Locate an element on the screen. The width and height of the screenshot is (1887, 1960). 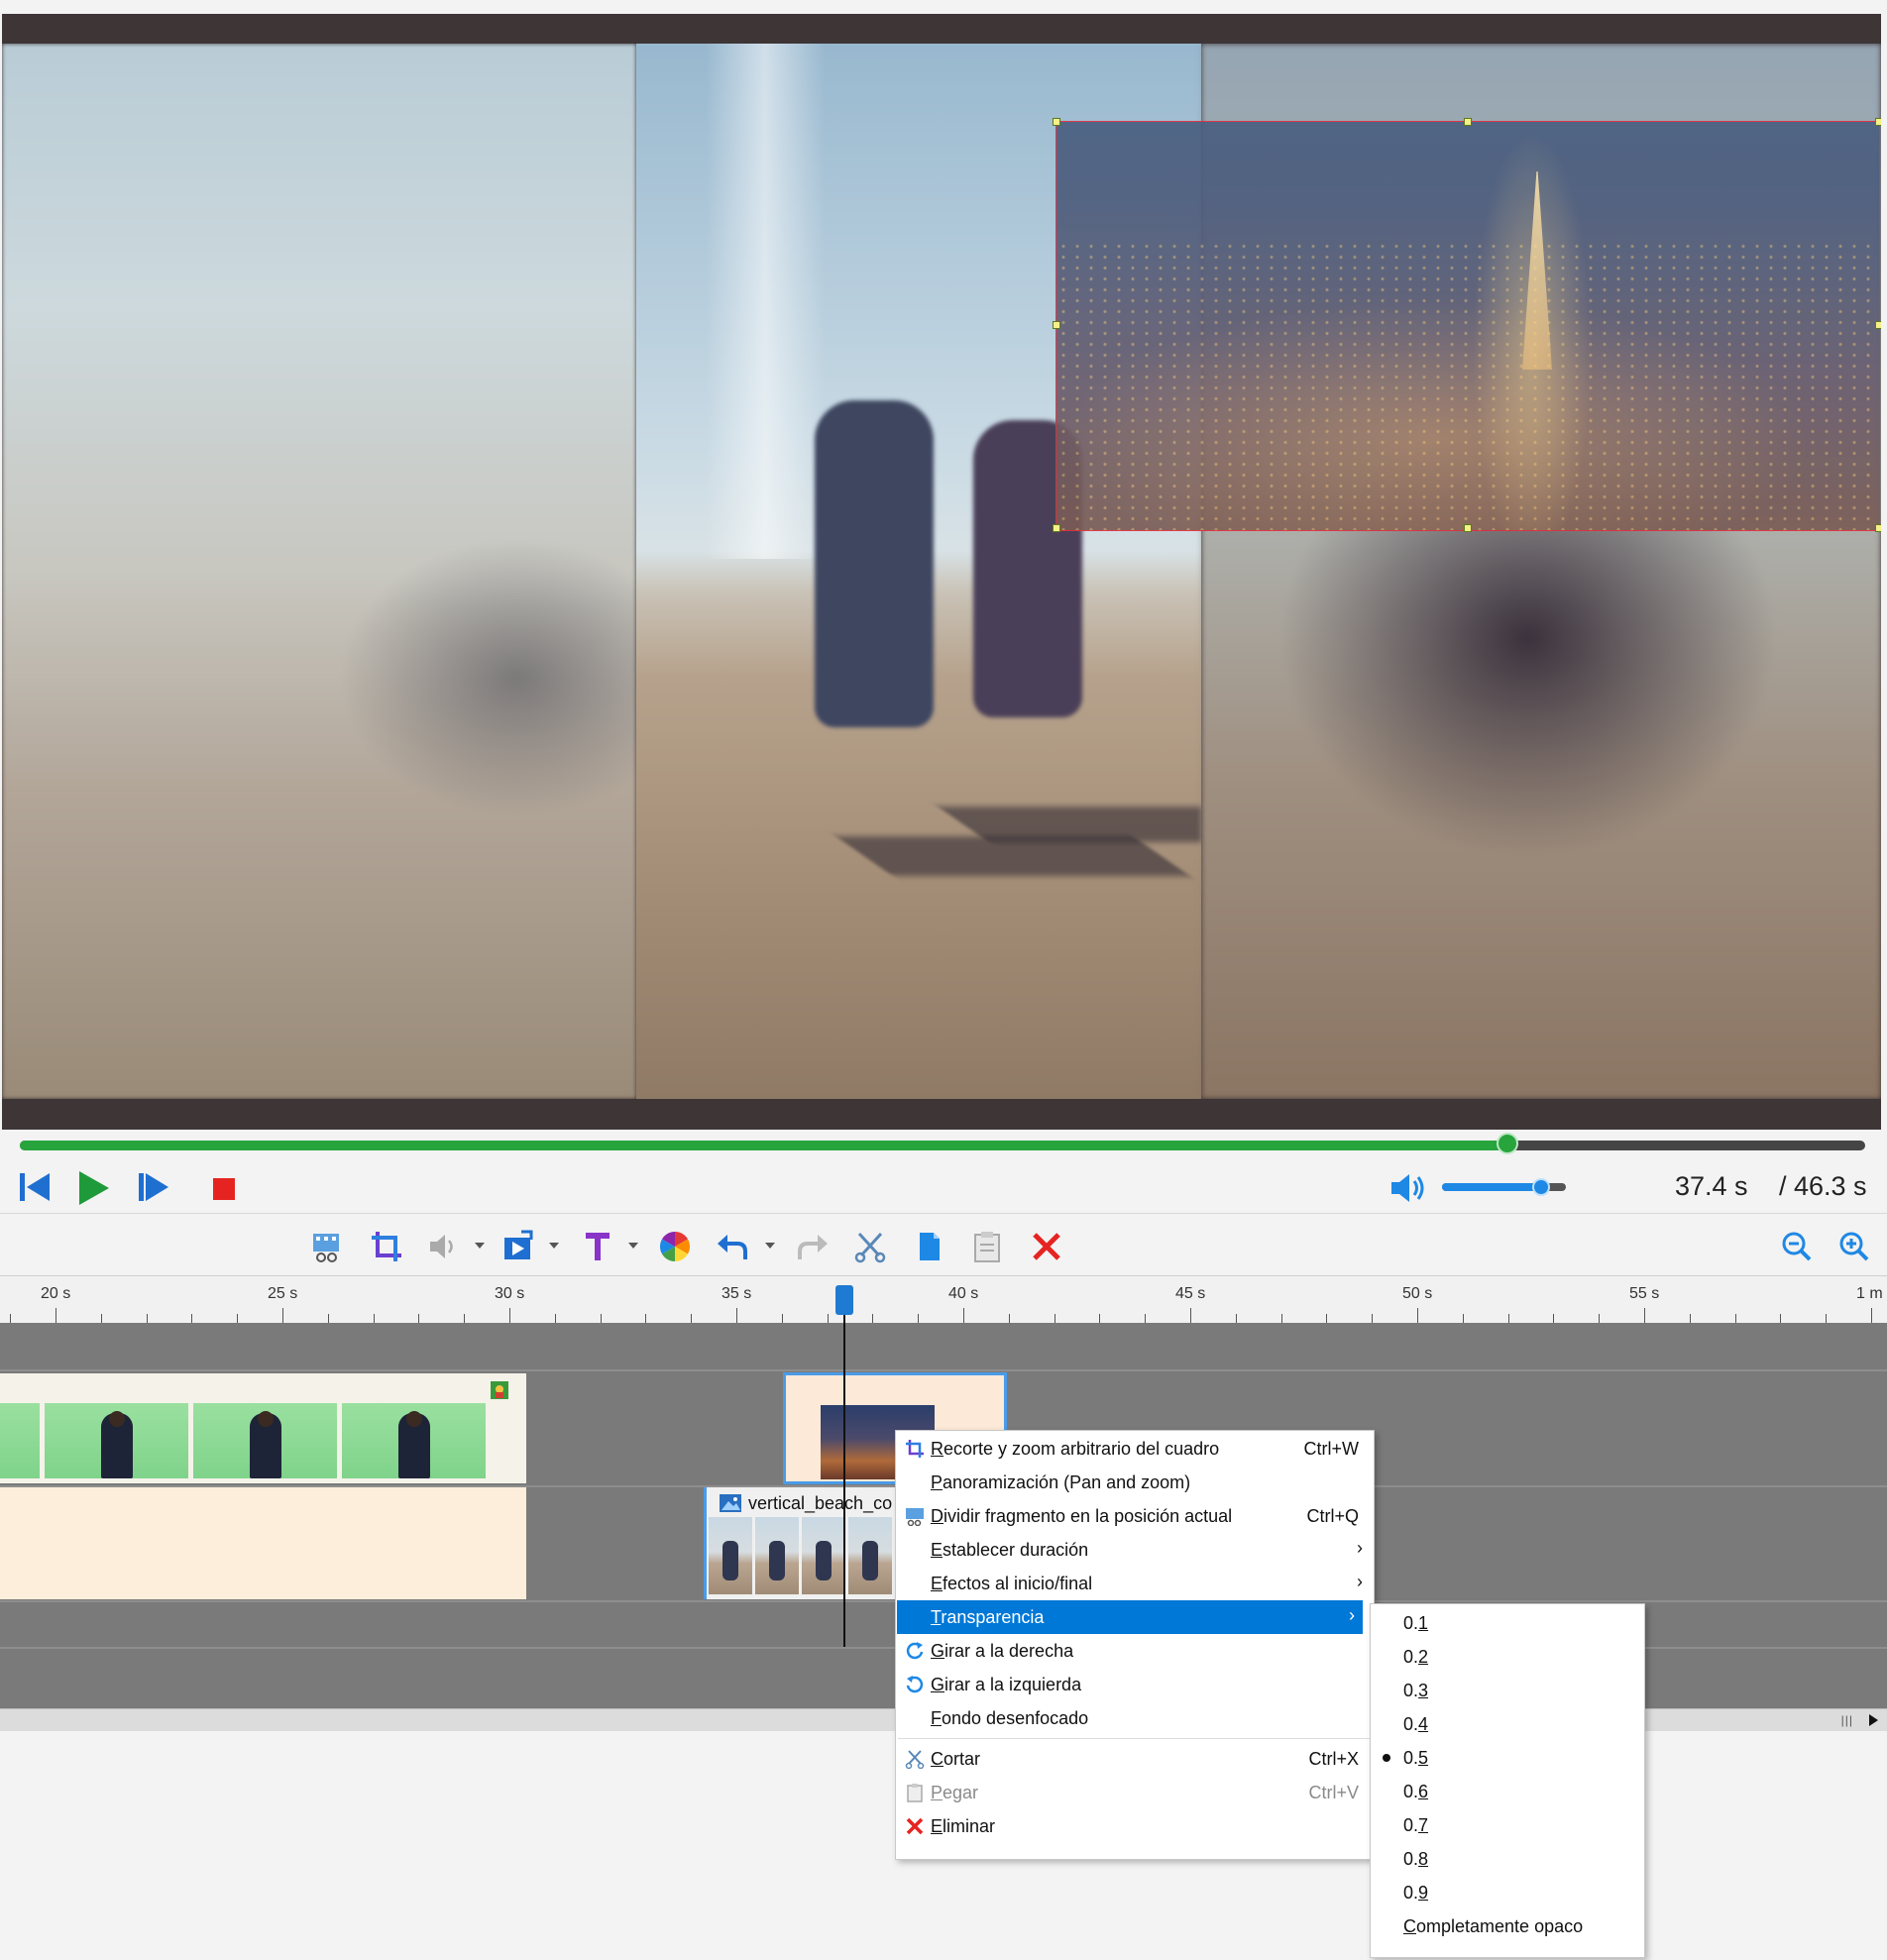
transparency-option-0-2: 0.2 is located at coordinates (1506, 1657).